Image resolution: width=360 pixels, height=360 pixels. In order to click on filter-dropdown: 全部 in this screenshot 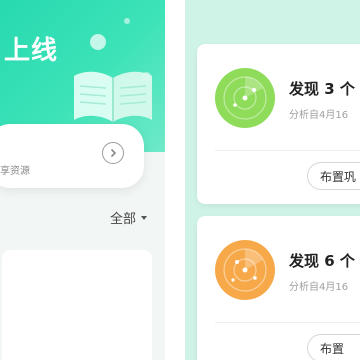, I will do `click(129, 217)`.